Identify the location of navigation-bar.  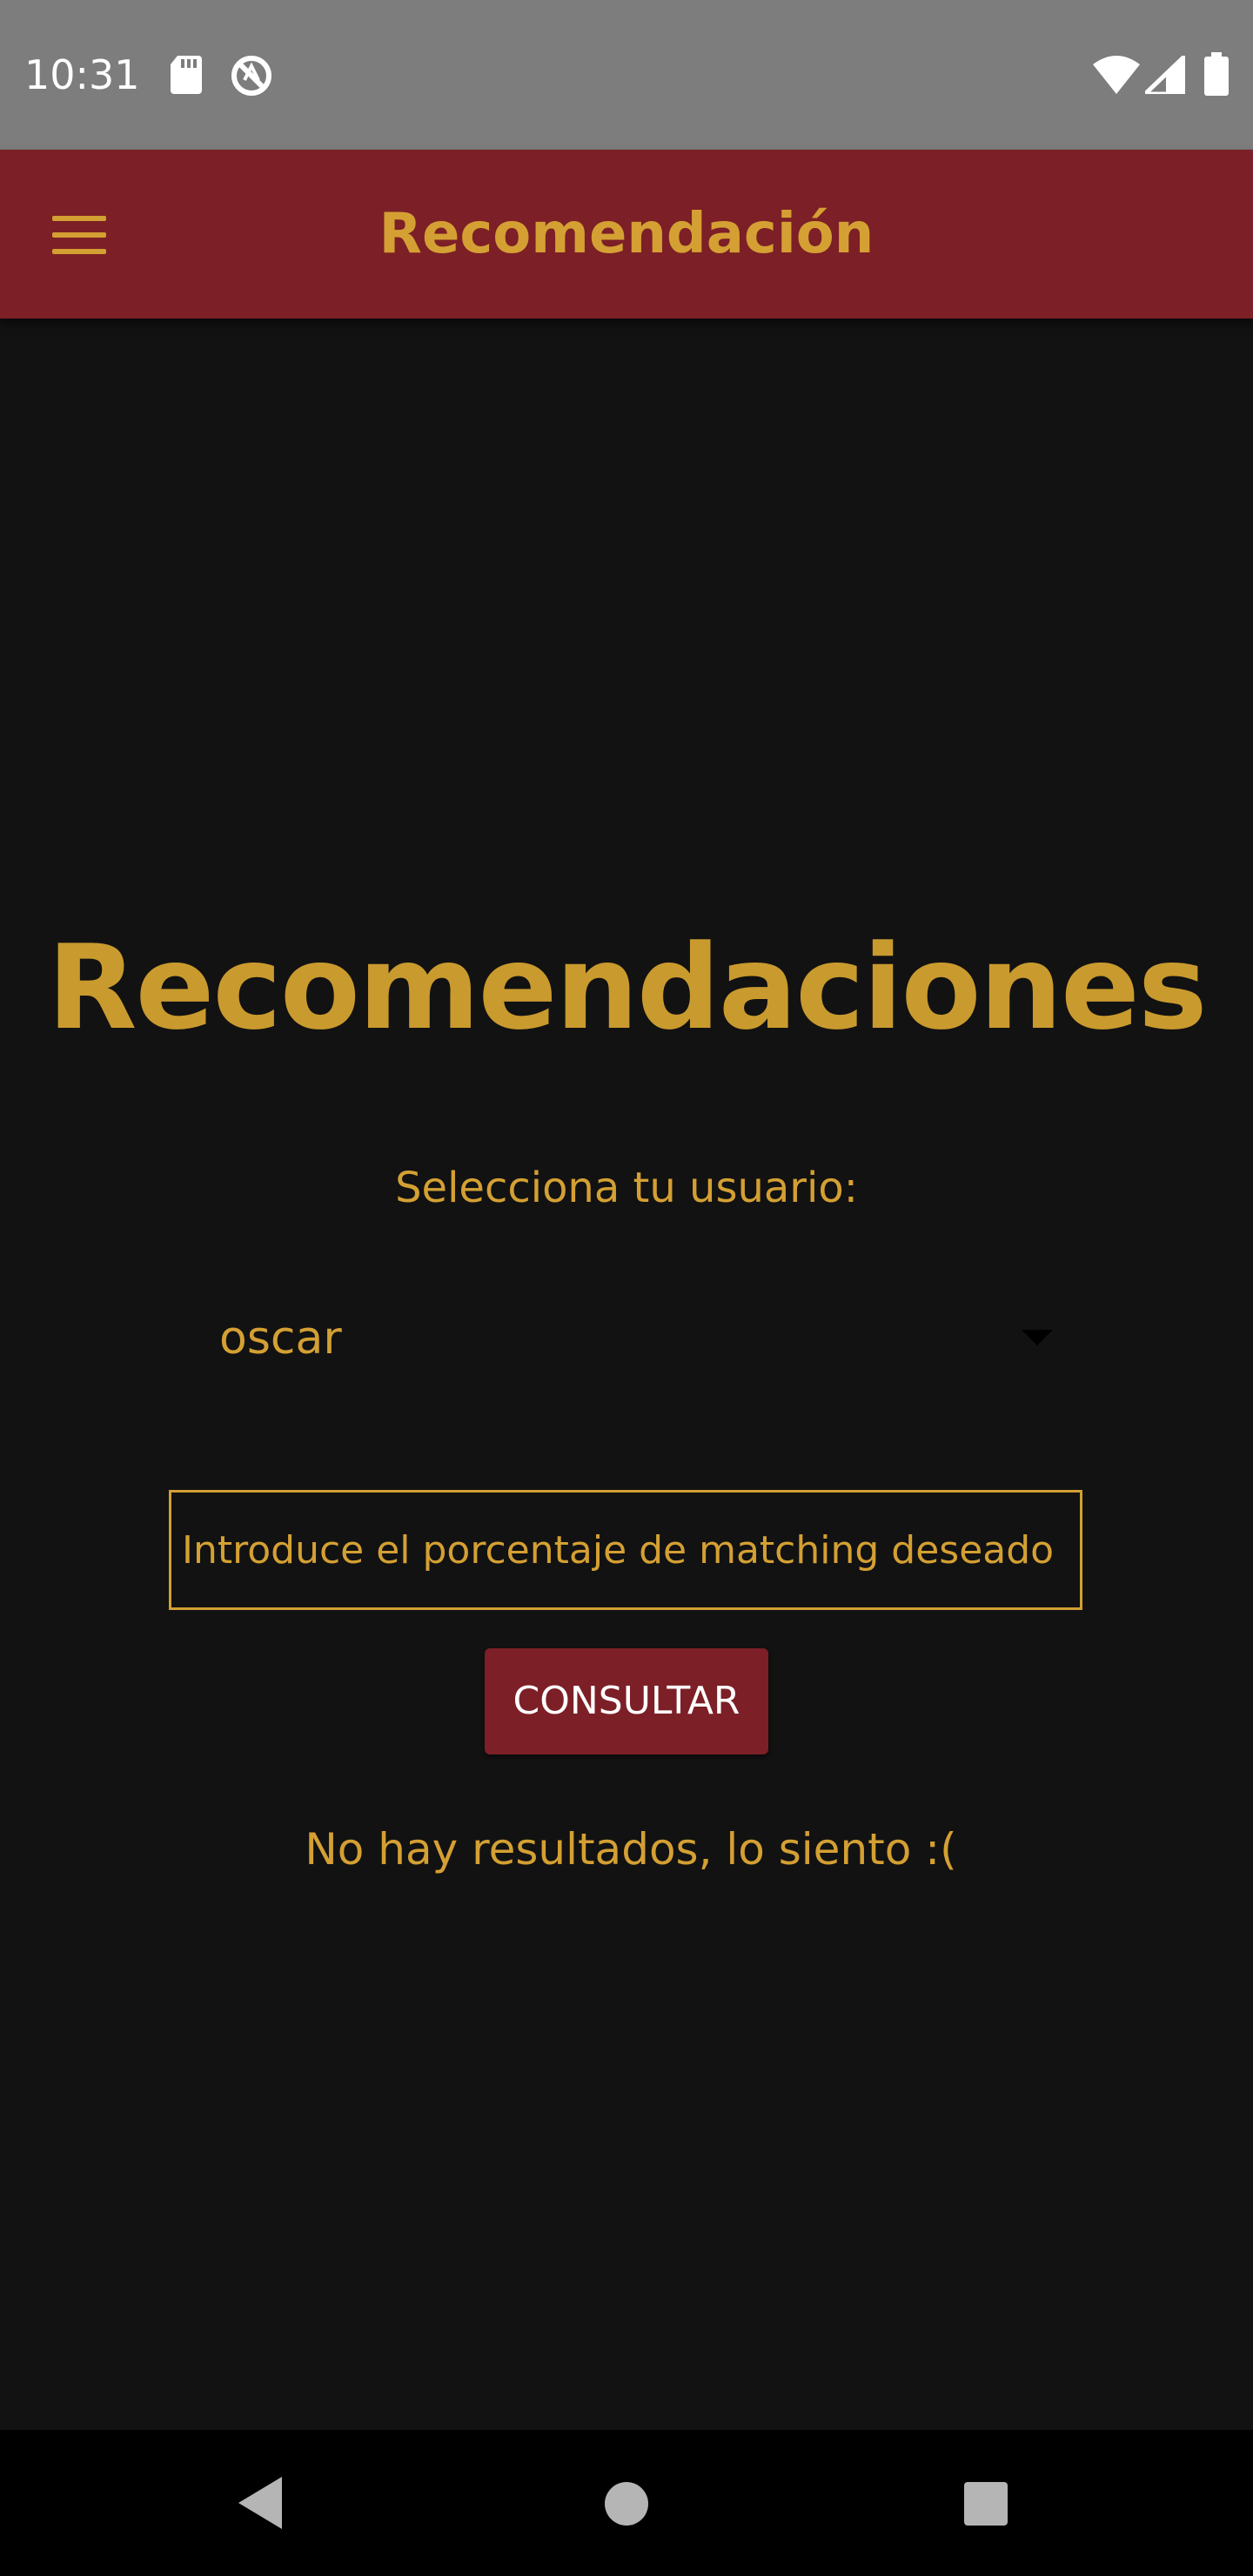
(626, 2503).